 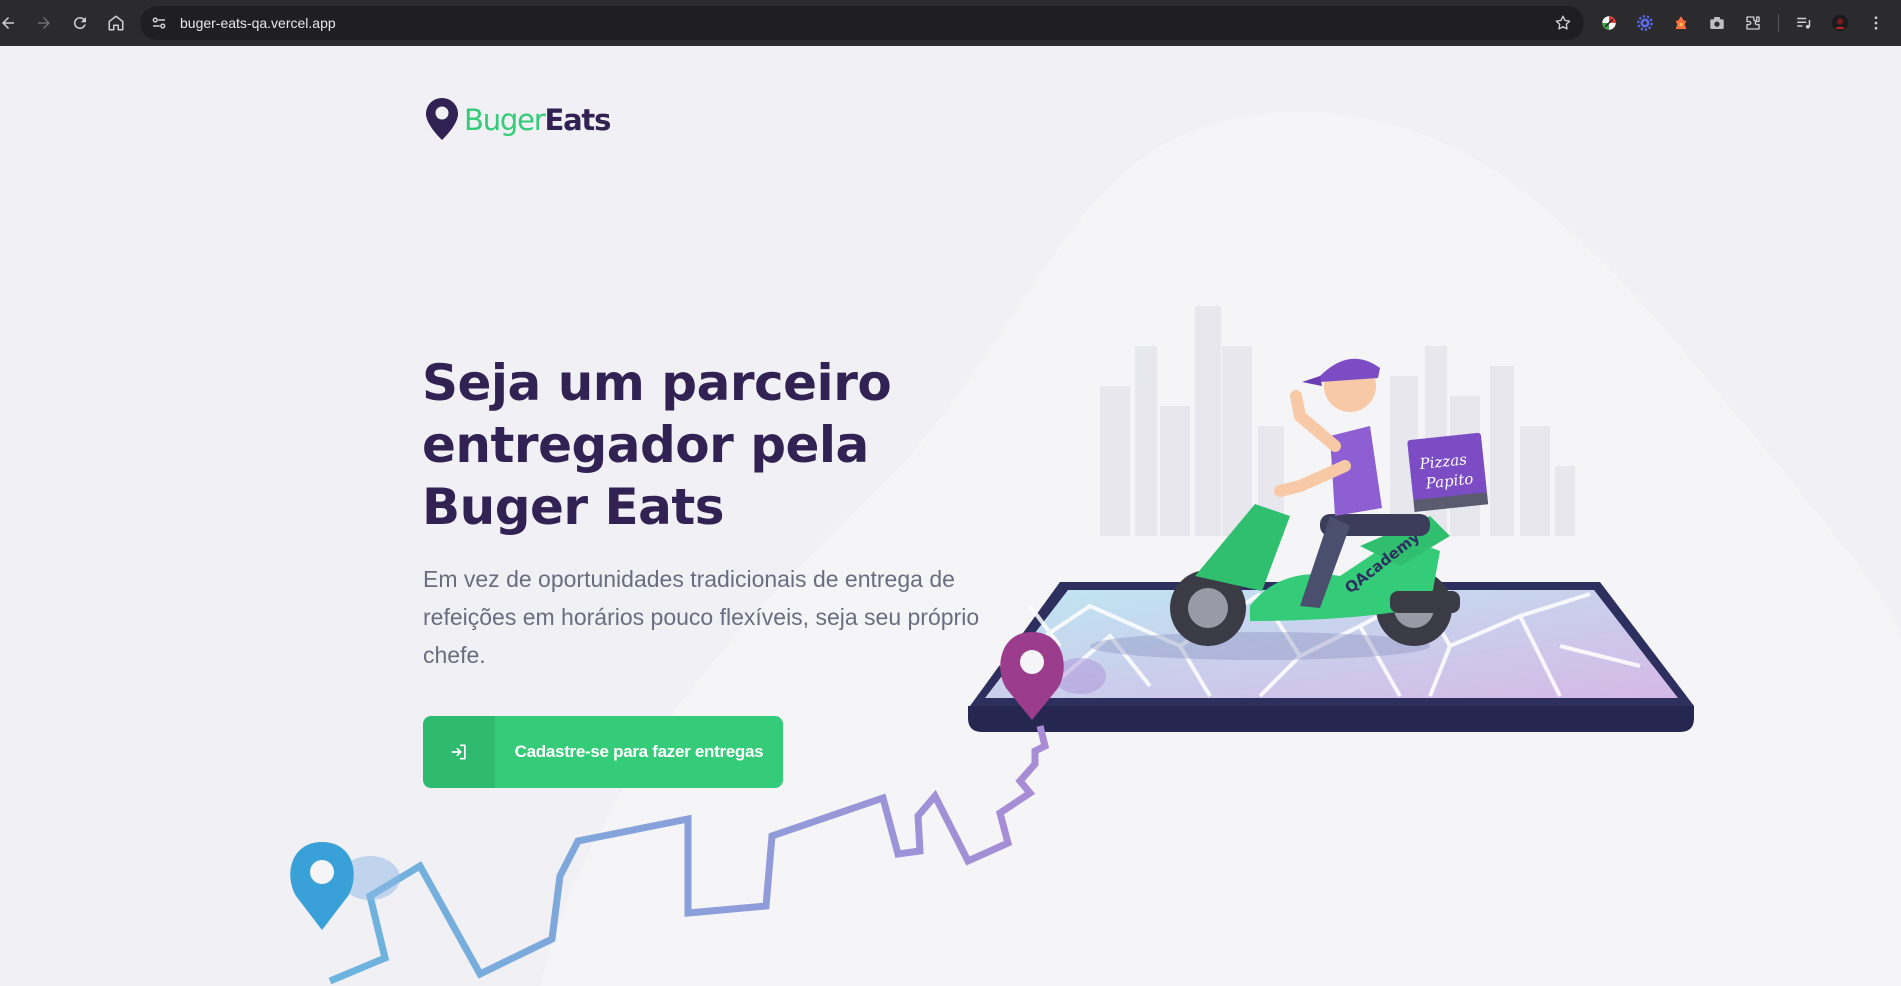 I want to click on browser-menu-icon, so click(x=1876, y=23).